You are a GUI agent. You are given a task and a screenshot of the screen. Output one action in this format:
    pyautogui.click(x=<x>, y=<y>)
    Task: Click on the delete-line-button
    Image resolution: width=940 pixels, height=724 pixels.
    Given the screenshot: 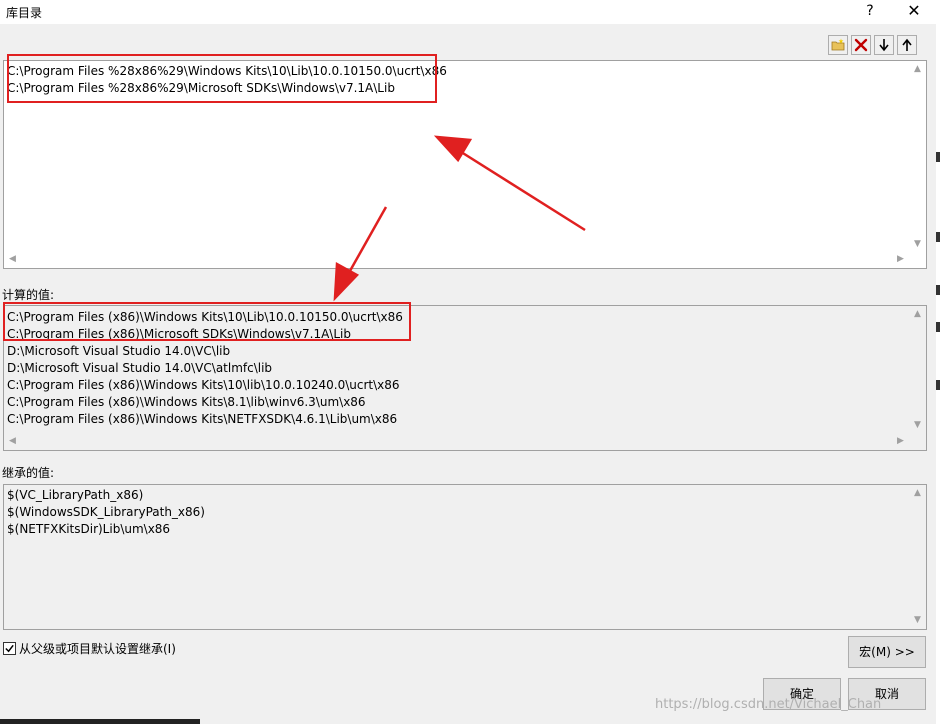 What is the action you would take?
    pyautogui.click(x=861, y=45)
    